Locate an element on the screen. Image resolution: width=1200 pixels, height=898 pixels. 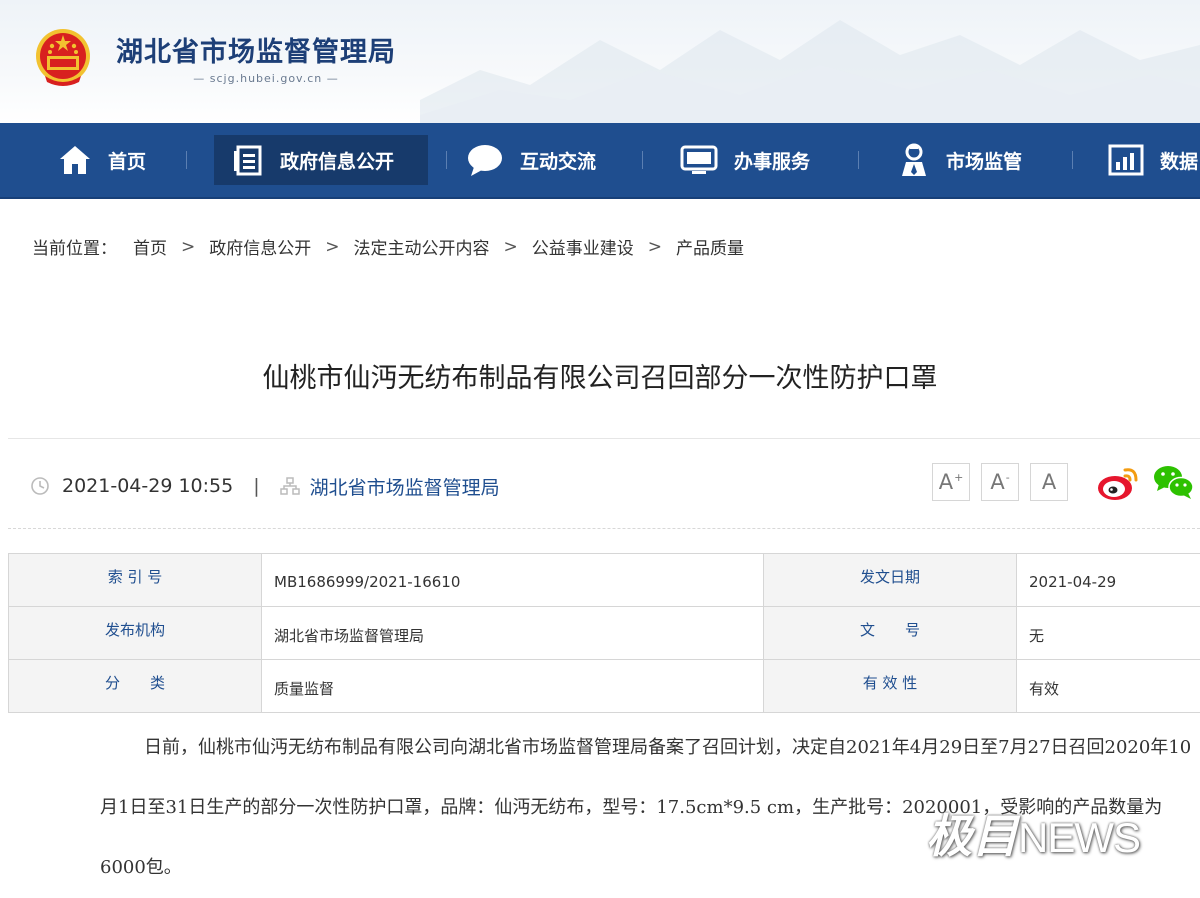
wechat-icon is located at coordinates (1174, 482).